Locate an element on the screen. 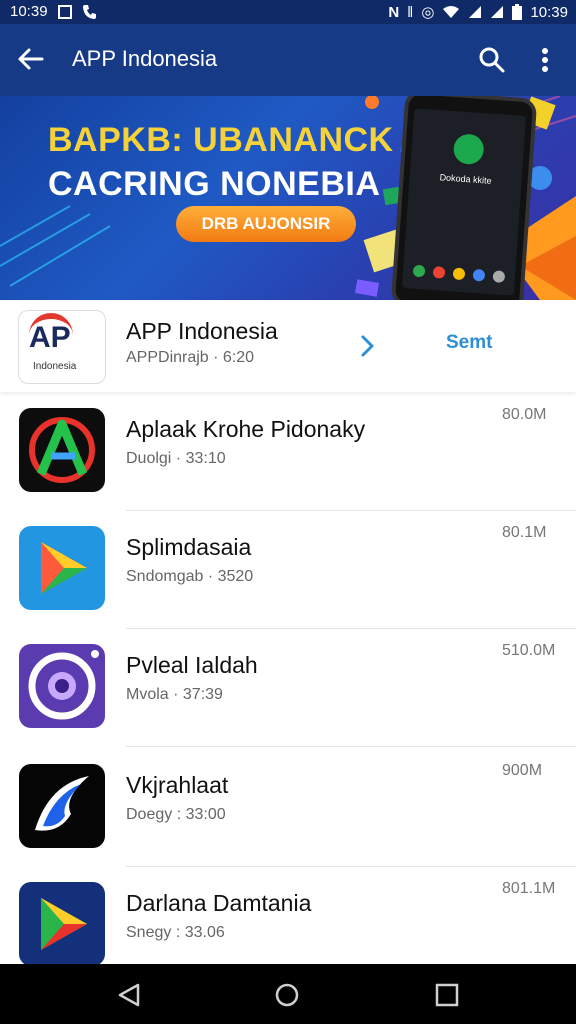  more-options-icon is located at coordinates (545, 60).